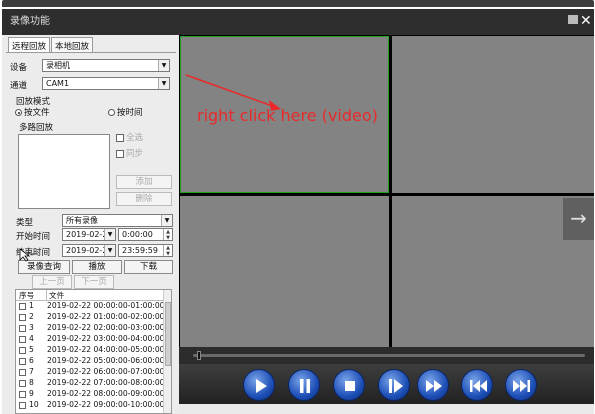  I want to click on table-header: 序号 文件, so click(93, 295).